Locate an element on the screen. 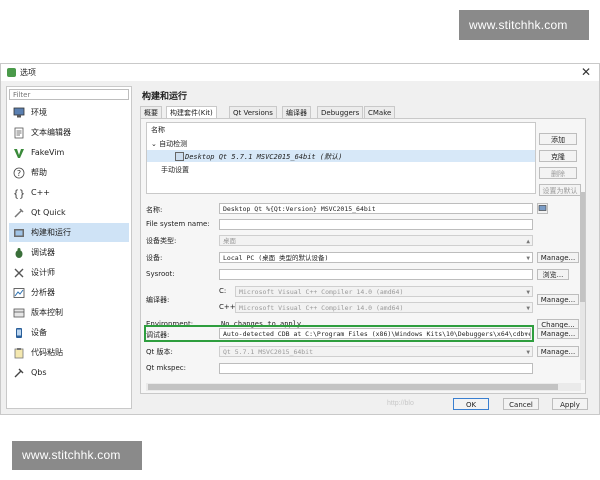 The width and height of the screenshot is (600, 480). chevron-down-icon: ⌄ is located at coordinates (154, 144).